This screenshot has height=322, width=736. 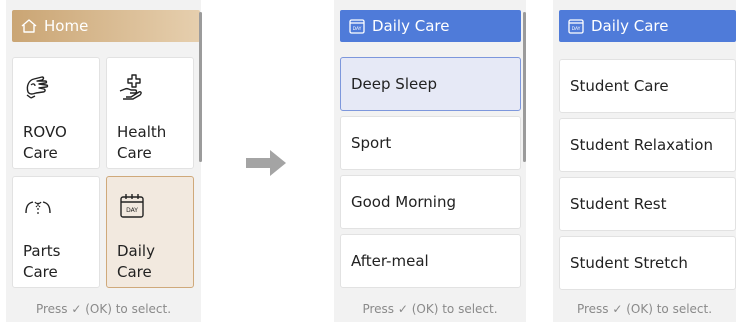 What do you see at coordinates (142, 142) in the screenshot?
I see `tile-label: Health Care` at bounding box center [142, 142].